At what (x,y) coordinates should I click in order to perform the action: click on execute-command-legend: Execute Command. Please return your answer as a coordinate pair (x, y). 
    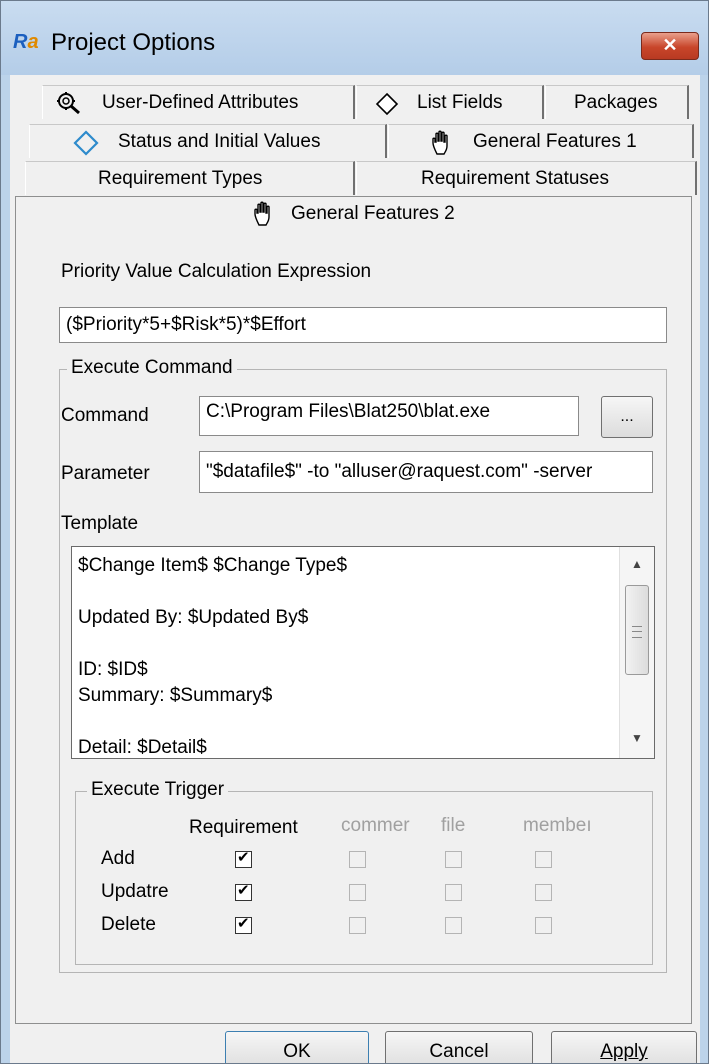
    Looking at the image, I should click on (152, 368).